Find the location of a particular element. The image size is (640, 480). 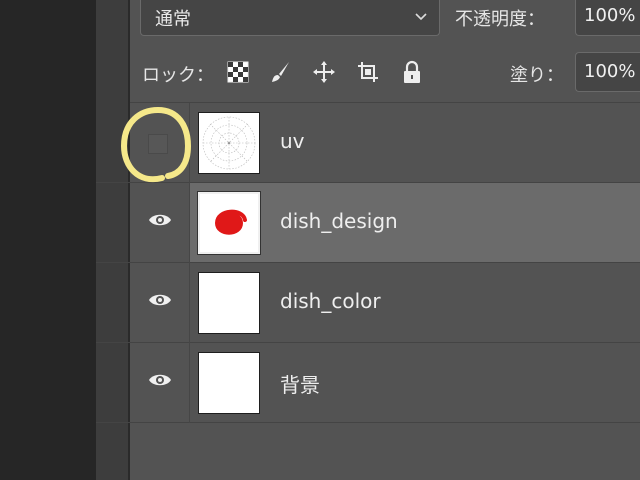

layer-body: dish_color is located at coordinates (415, 302).